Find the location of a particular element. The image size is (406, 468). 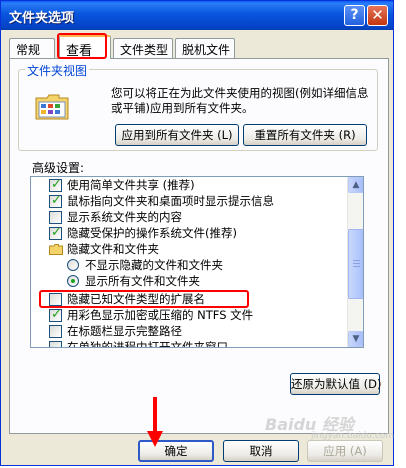

list-item: 在标题栏显示完整路径 is located at coordinates (190, 331).